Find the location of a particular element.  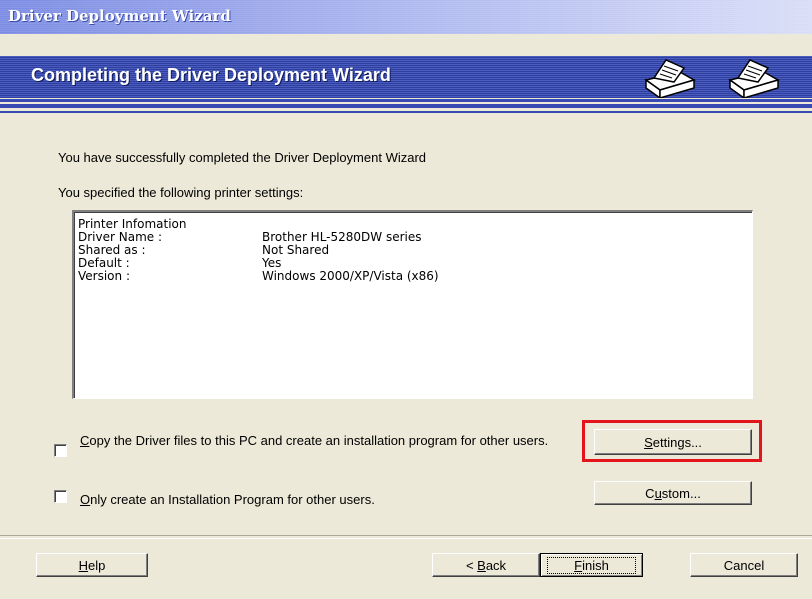

info-row-shared-as: Shared as : Not Shared is located at coordinates (408, 250).